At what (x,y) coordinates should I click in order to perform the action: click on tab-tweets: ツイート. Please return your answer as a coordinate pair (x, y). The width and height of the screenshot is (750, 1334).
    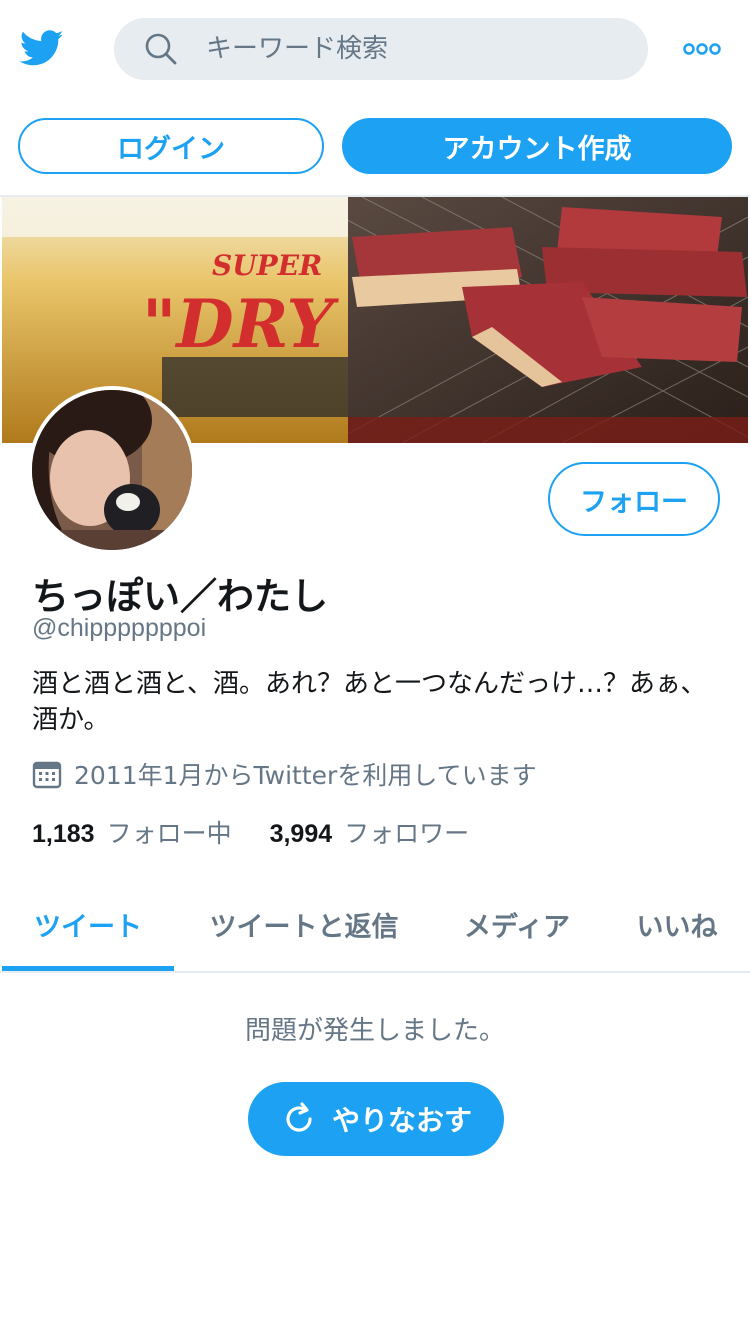
    Looking at the image, I should click on (88, 924).